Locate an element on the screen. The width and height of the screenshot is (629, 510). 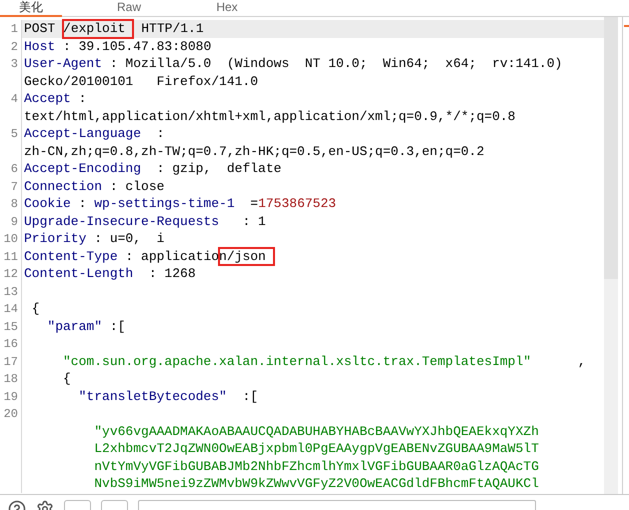
code-text: : applicatio is located at coordinates (172, 256).